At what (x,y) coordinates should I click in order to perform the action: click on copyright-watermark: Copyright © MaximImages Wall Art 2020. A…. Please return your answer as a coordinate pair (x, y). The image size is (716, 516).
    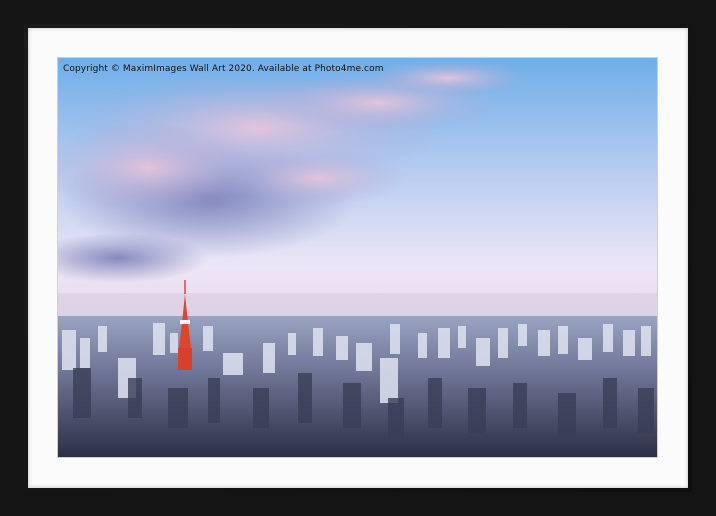
    Looking at the image, I should click on (223, 69).